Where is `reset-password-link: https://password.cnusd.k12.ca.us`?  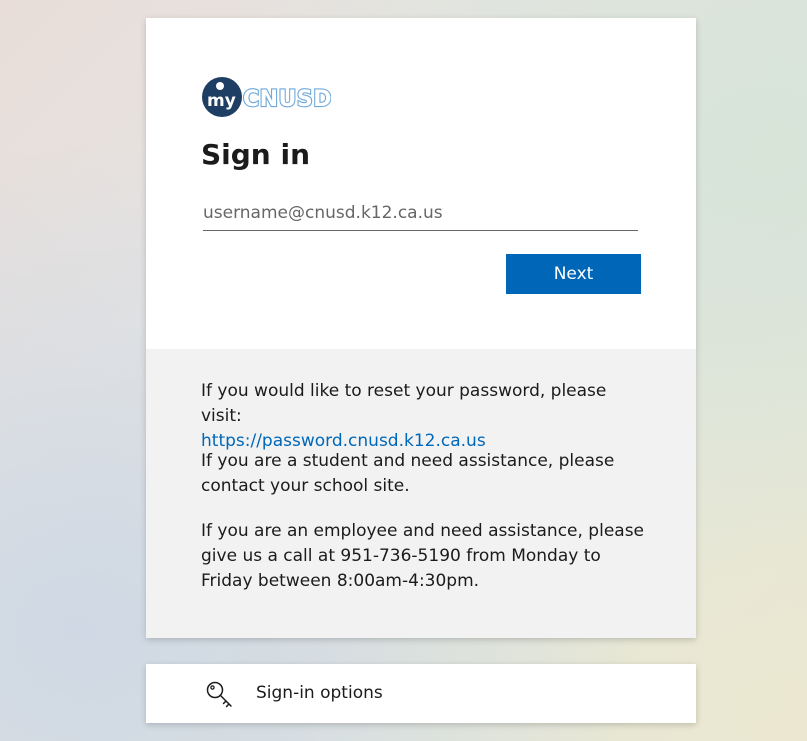
reset-password-link: https://password.cnusd.k12.ca.us is located at coordinates (343, 441).